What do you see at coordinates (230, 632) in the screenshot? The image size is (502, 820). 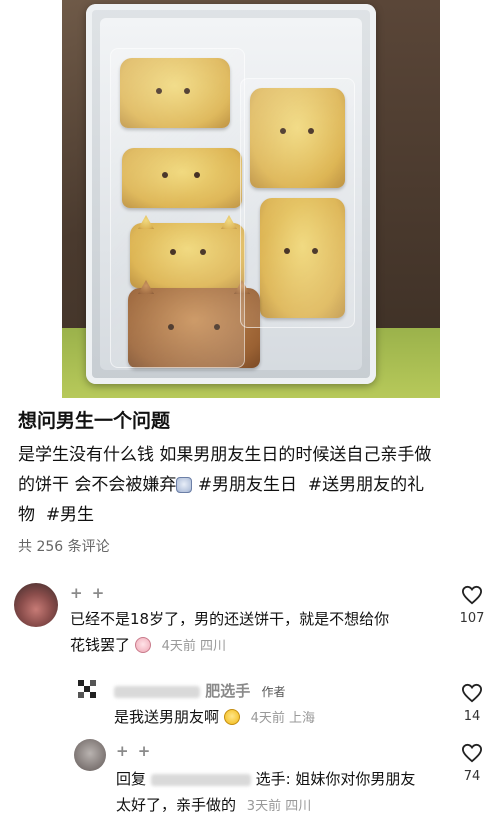 I see `comment-text: 已经不是18岁了，男的还送饼干，就是不想给你 花钱罢了 4天前 四川` at bounding box center [230, 632].